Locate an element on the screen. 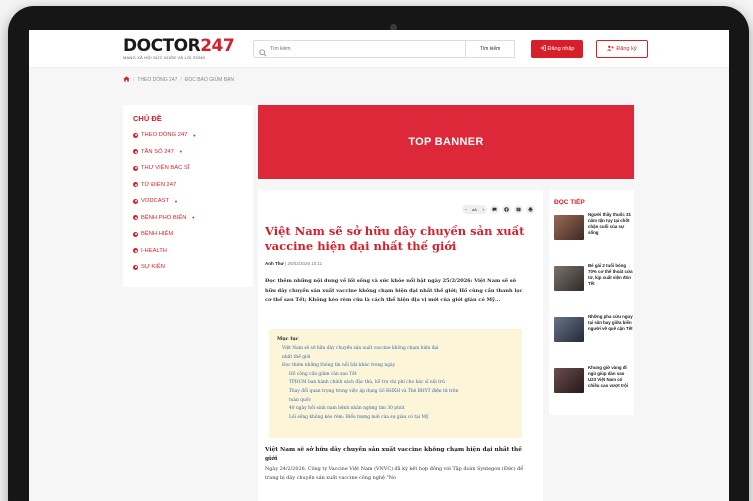  login-button: Đăng nhập is located at coordinates (557, 49).